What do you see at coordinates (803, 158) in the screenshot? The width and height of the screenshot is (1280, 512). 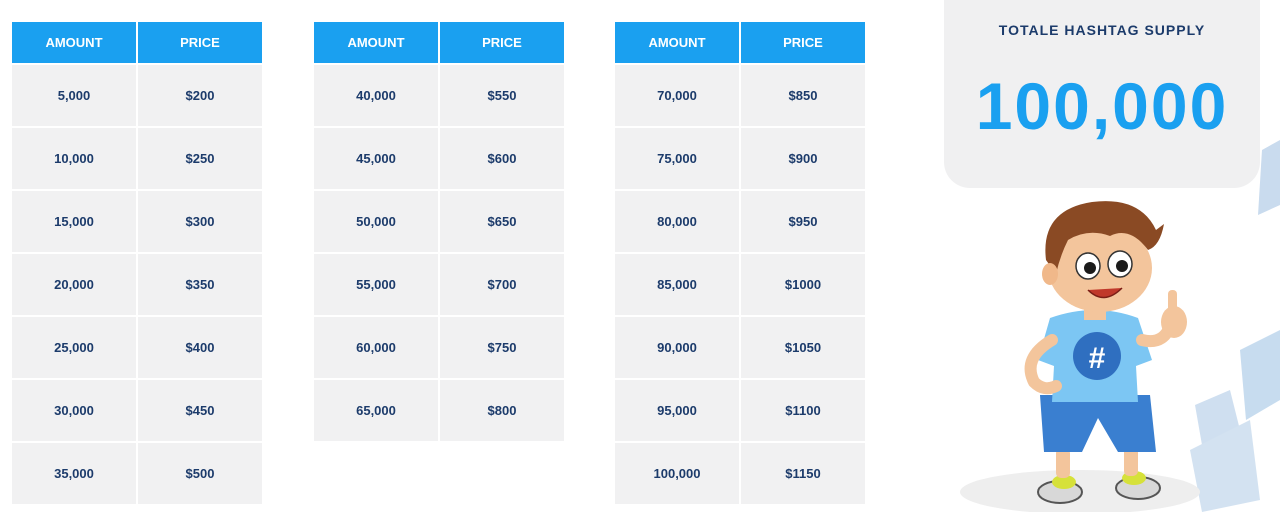 I see `price-cell: $900` at bounding box center [803, 158].